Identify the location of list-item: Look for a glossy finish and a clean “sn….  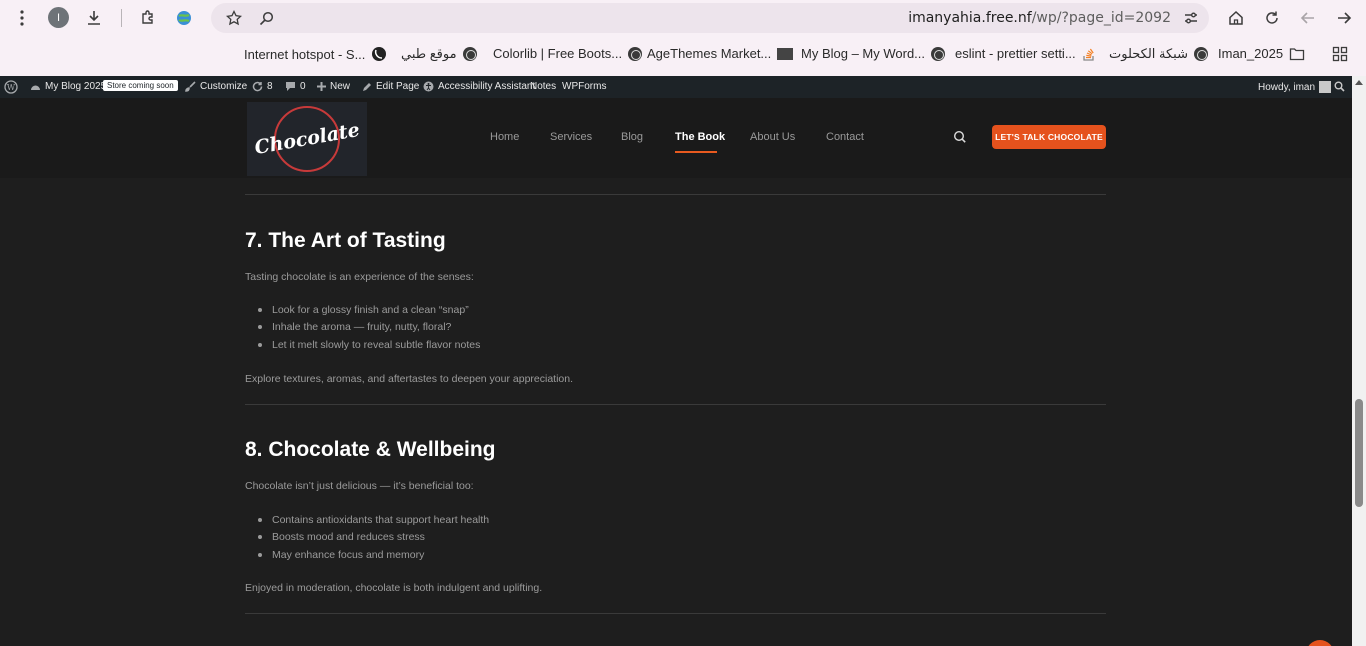
(363, 310).